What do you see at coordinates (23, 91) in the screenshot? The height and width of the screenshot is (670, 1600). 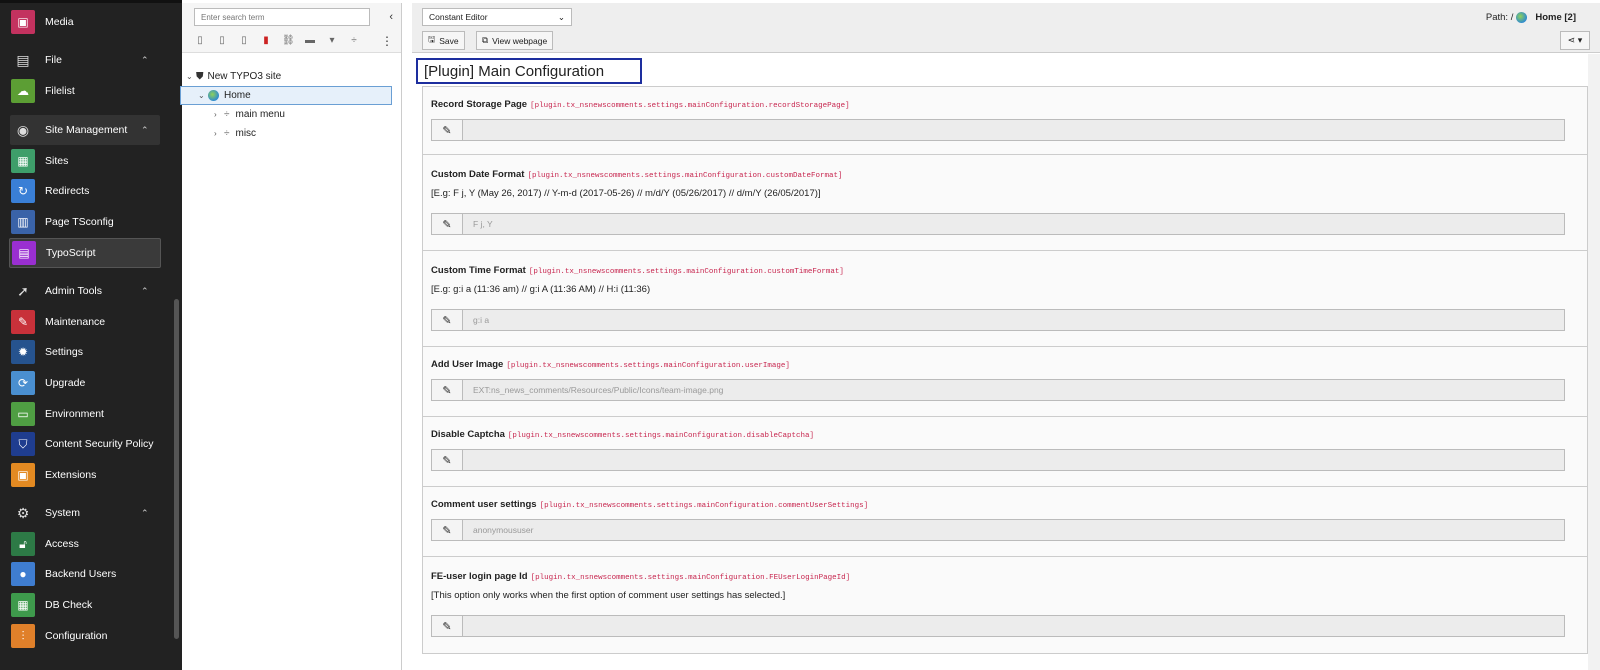 I see `filelist-icon: ☁` at bounding box center [23, 91].